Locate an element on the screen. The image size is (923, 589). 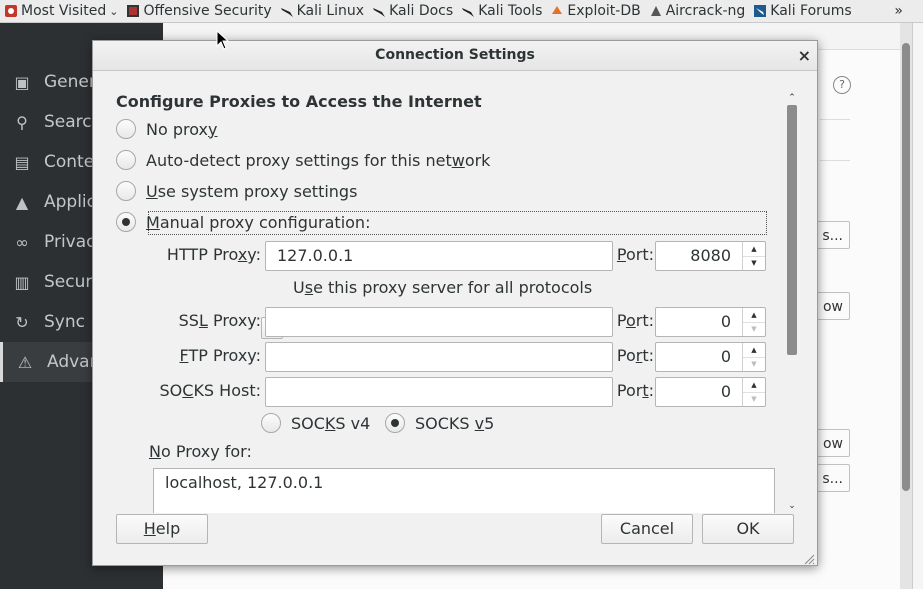
kali-forums-icon is located at coordinates (760, 11).